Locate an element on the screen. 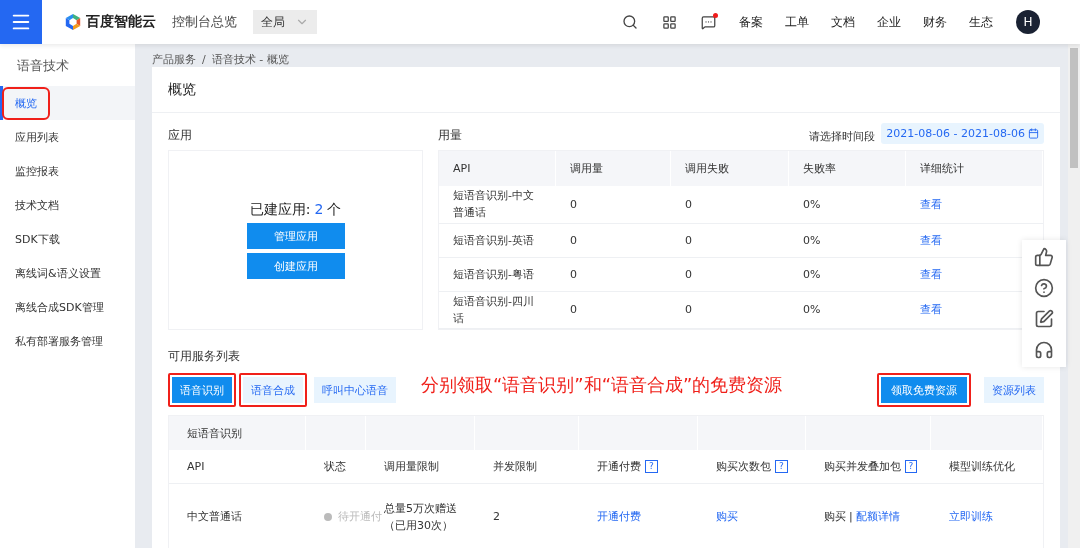 The height and width of the screenshot is (548, 1080). thumbs-up-icon is located at coordinates (1044, 257).